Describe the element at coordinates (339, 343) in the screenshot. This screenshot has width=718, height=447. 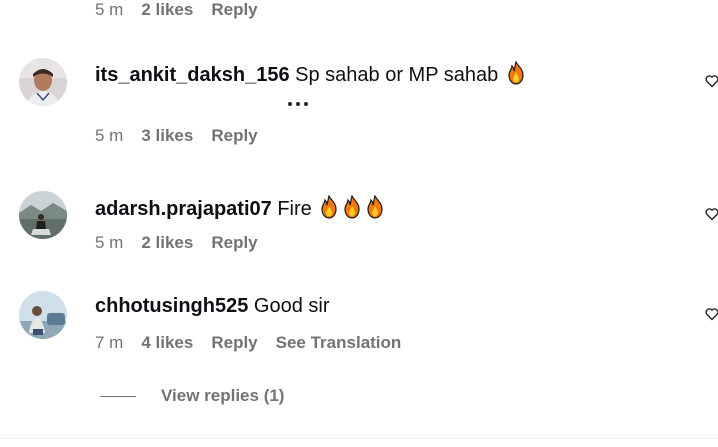
I see `see-translation-button: See Translation` at that location.